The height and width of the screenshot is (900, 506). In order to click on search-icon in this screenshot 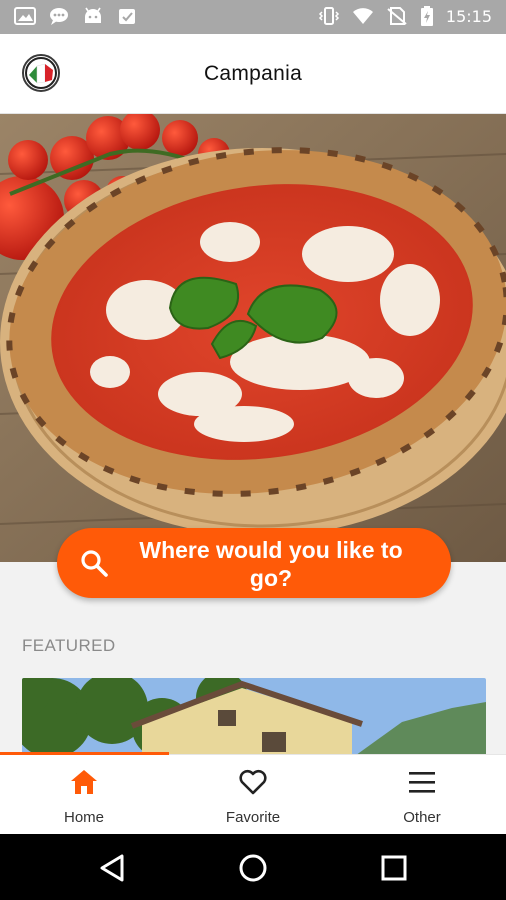, I will do `click(94, 563)`.